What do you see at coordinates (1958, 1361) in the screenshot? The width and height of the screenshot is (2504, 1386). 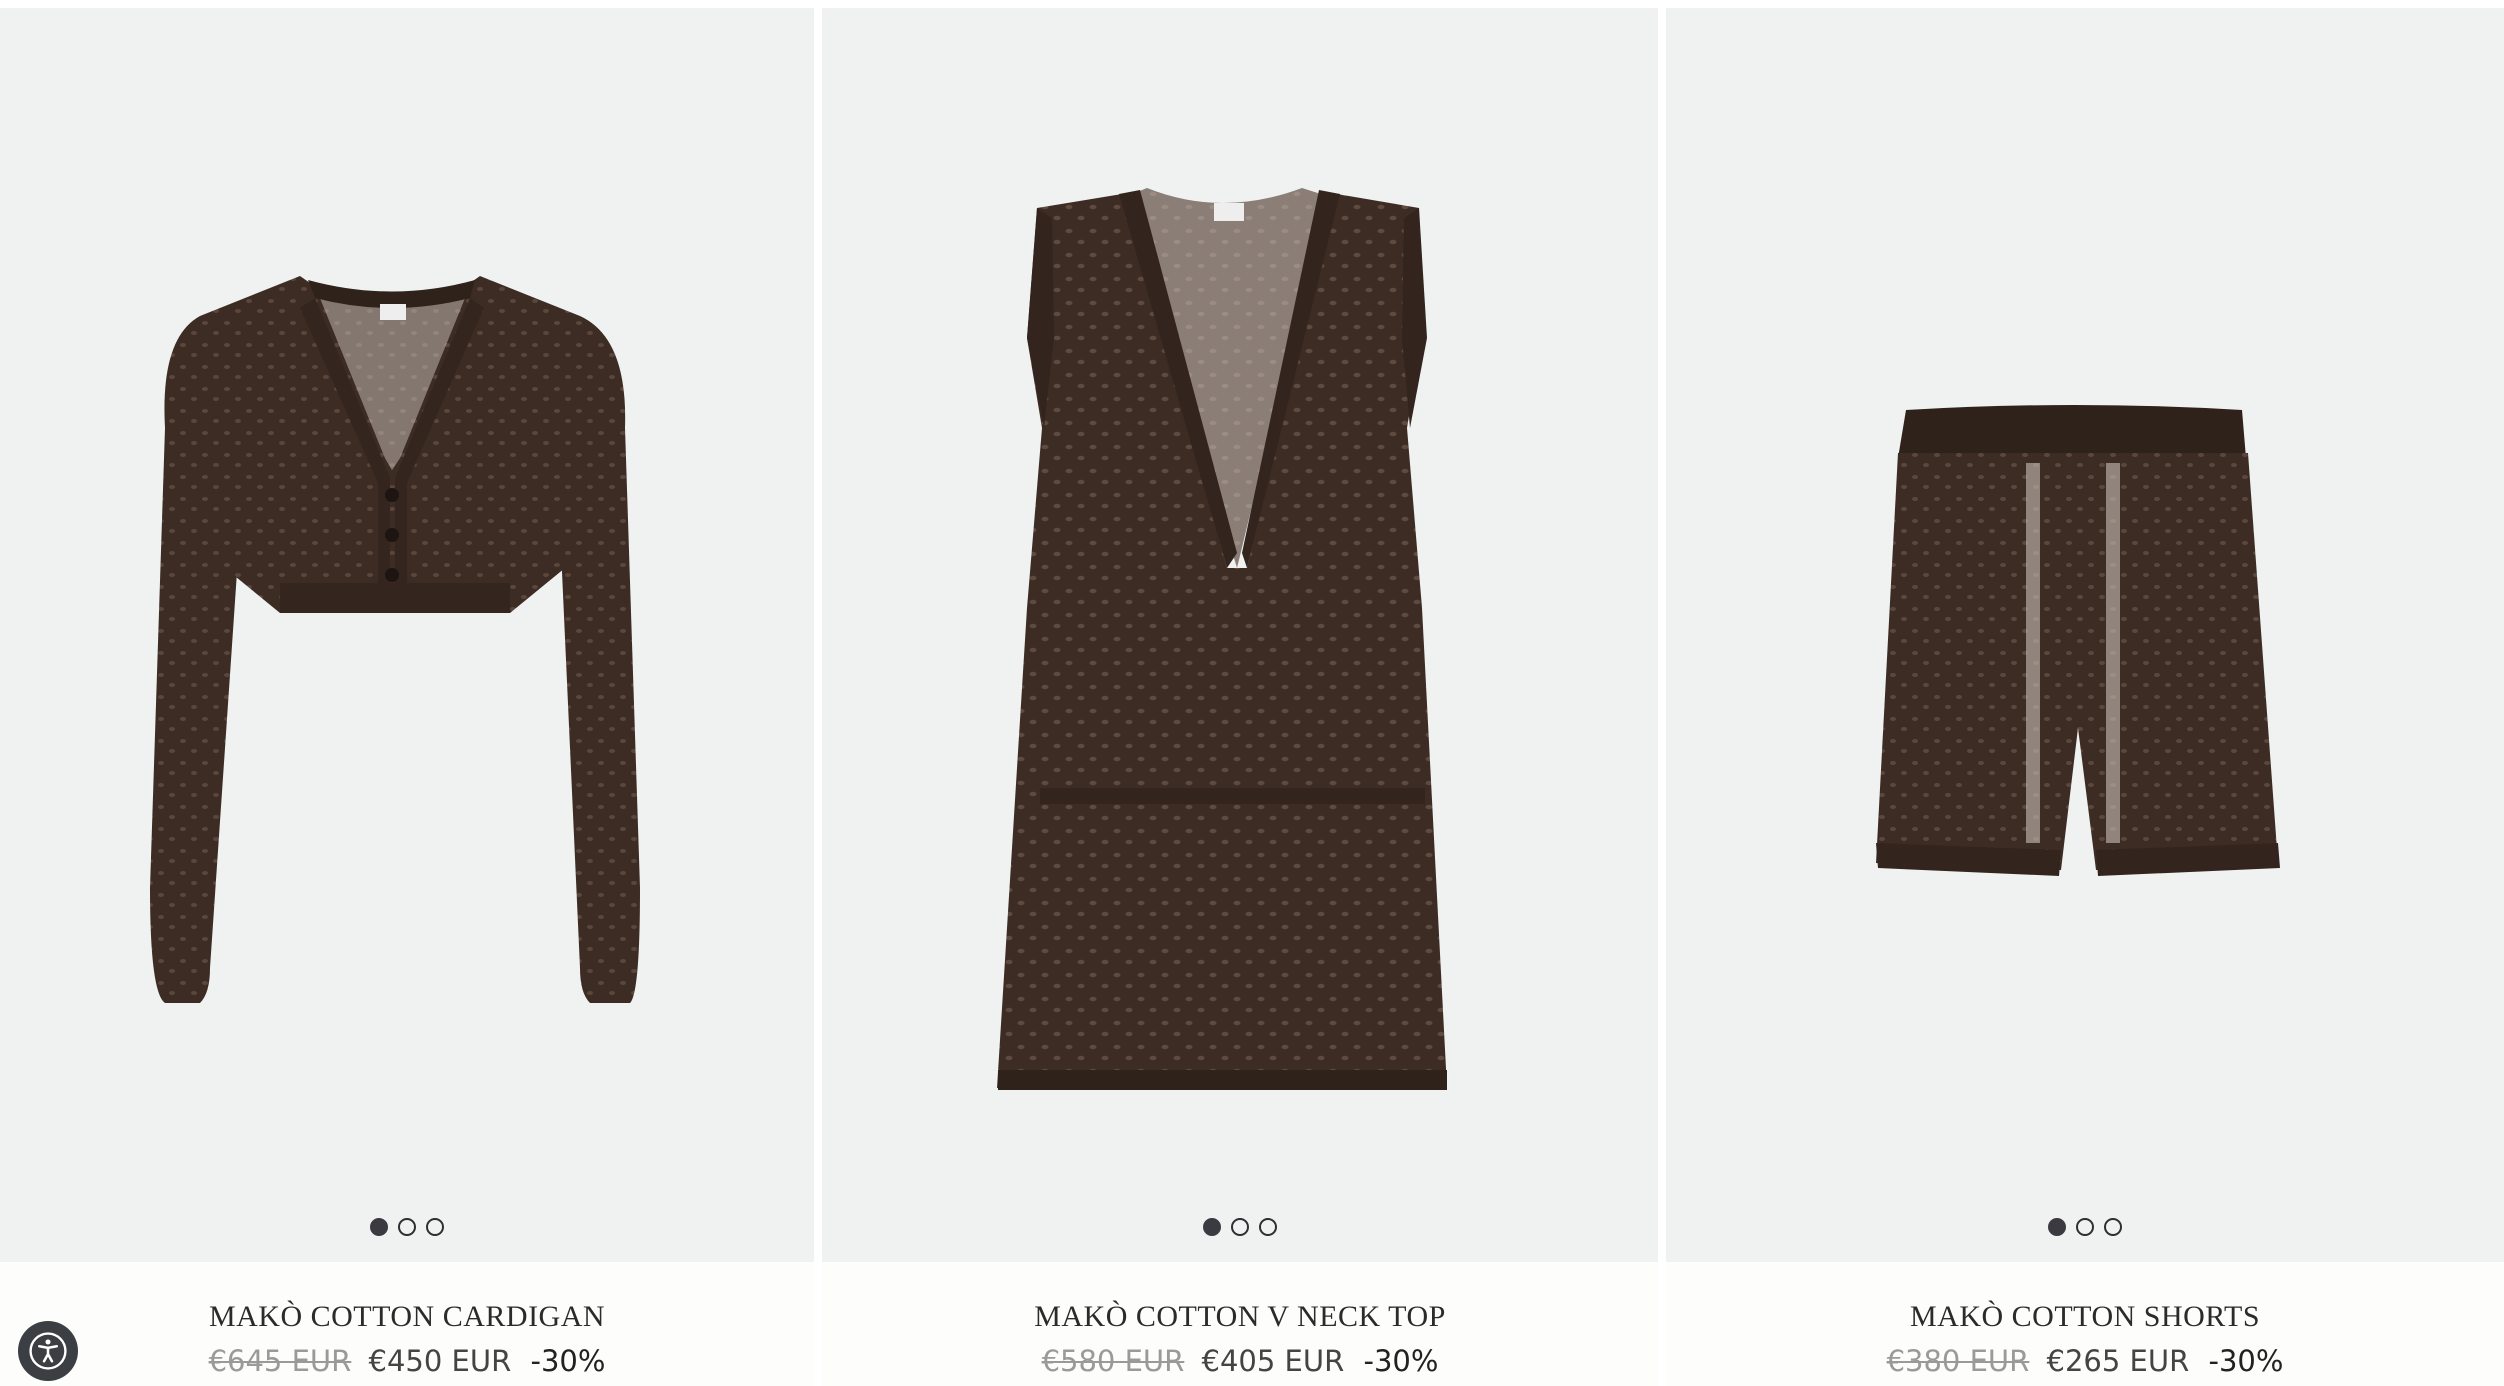 I see `original-price: €380 EUR` at bounding box center [1958, 1361].